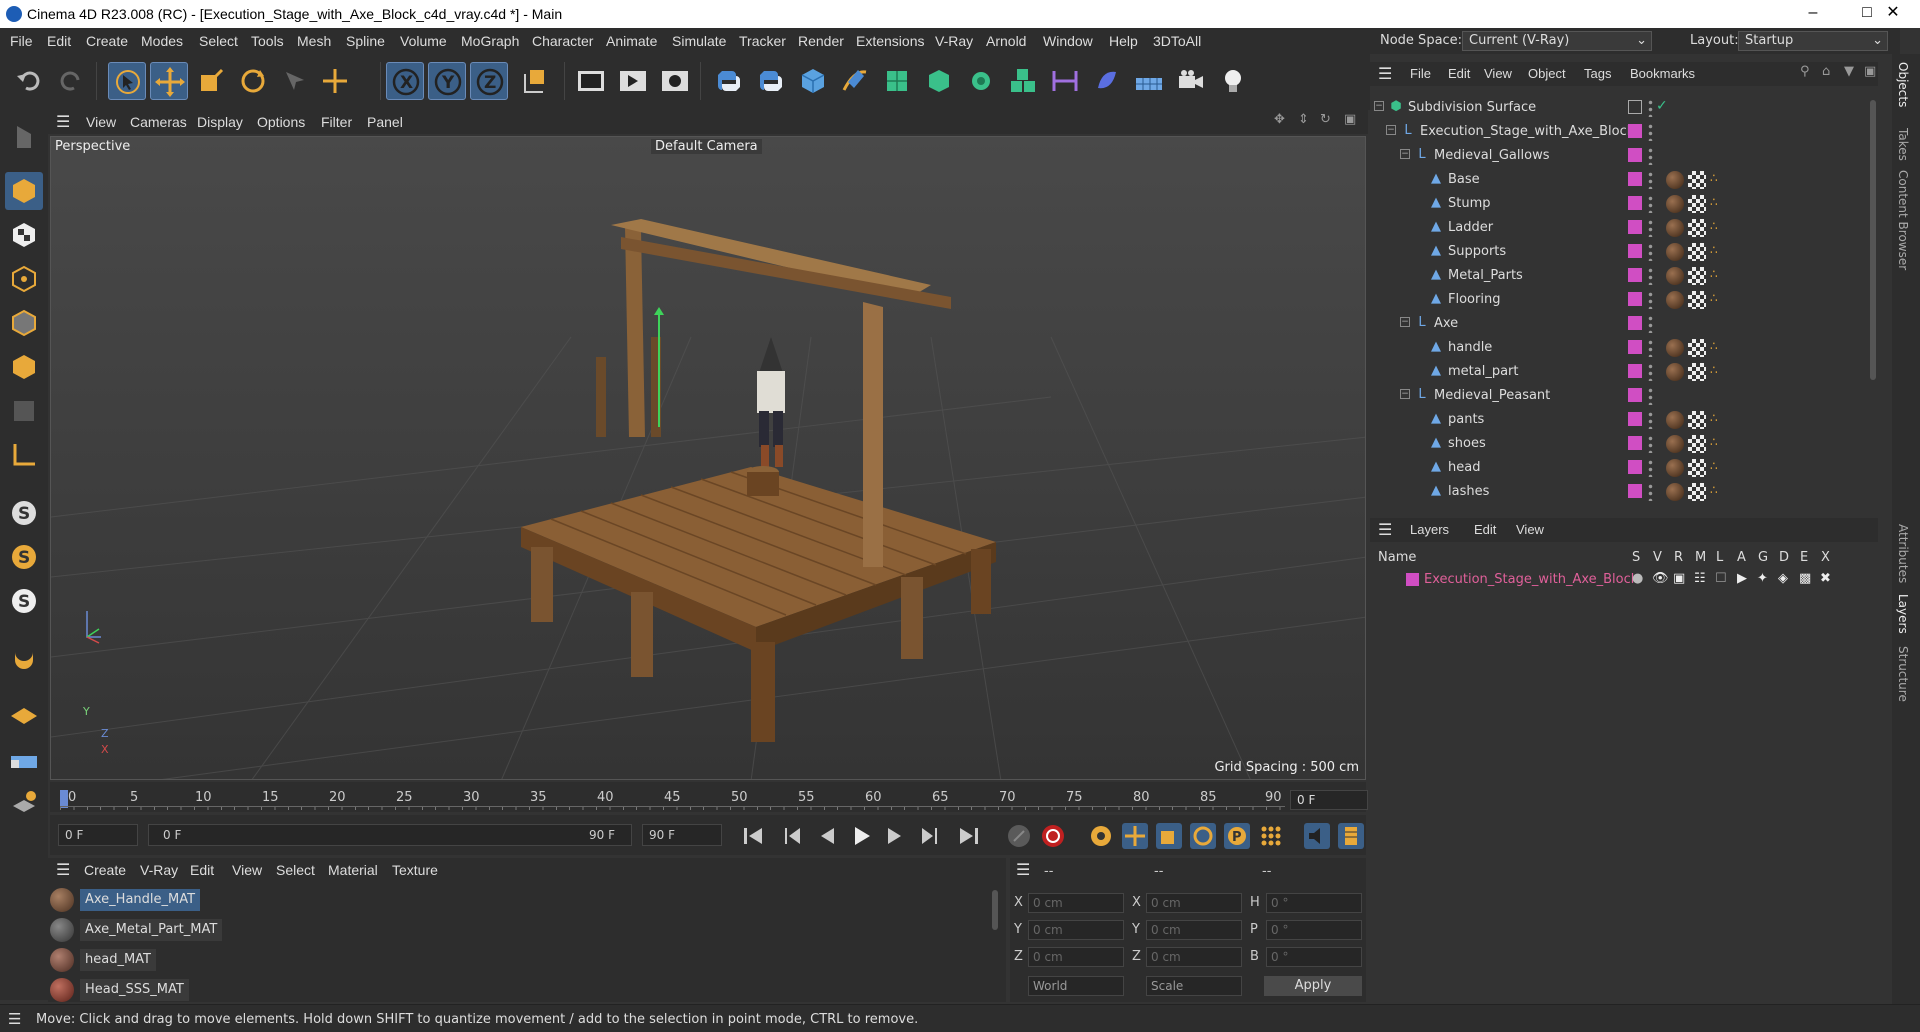 The height and width of the screenshot is (1032, 1920). I want to click on magnet-tool-button, so click(24, 659).